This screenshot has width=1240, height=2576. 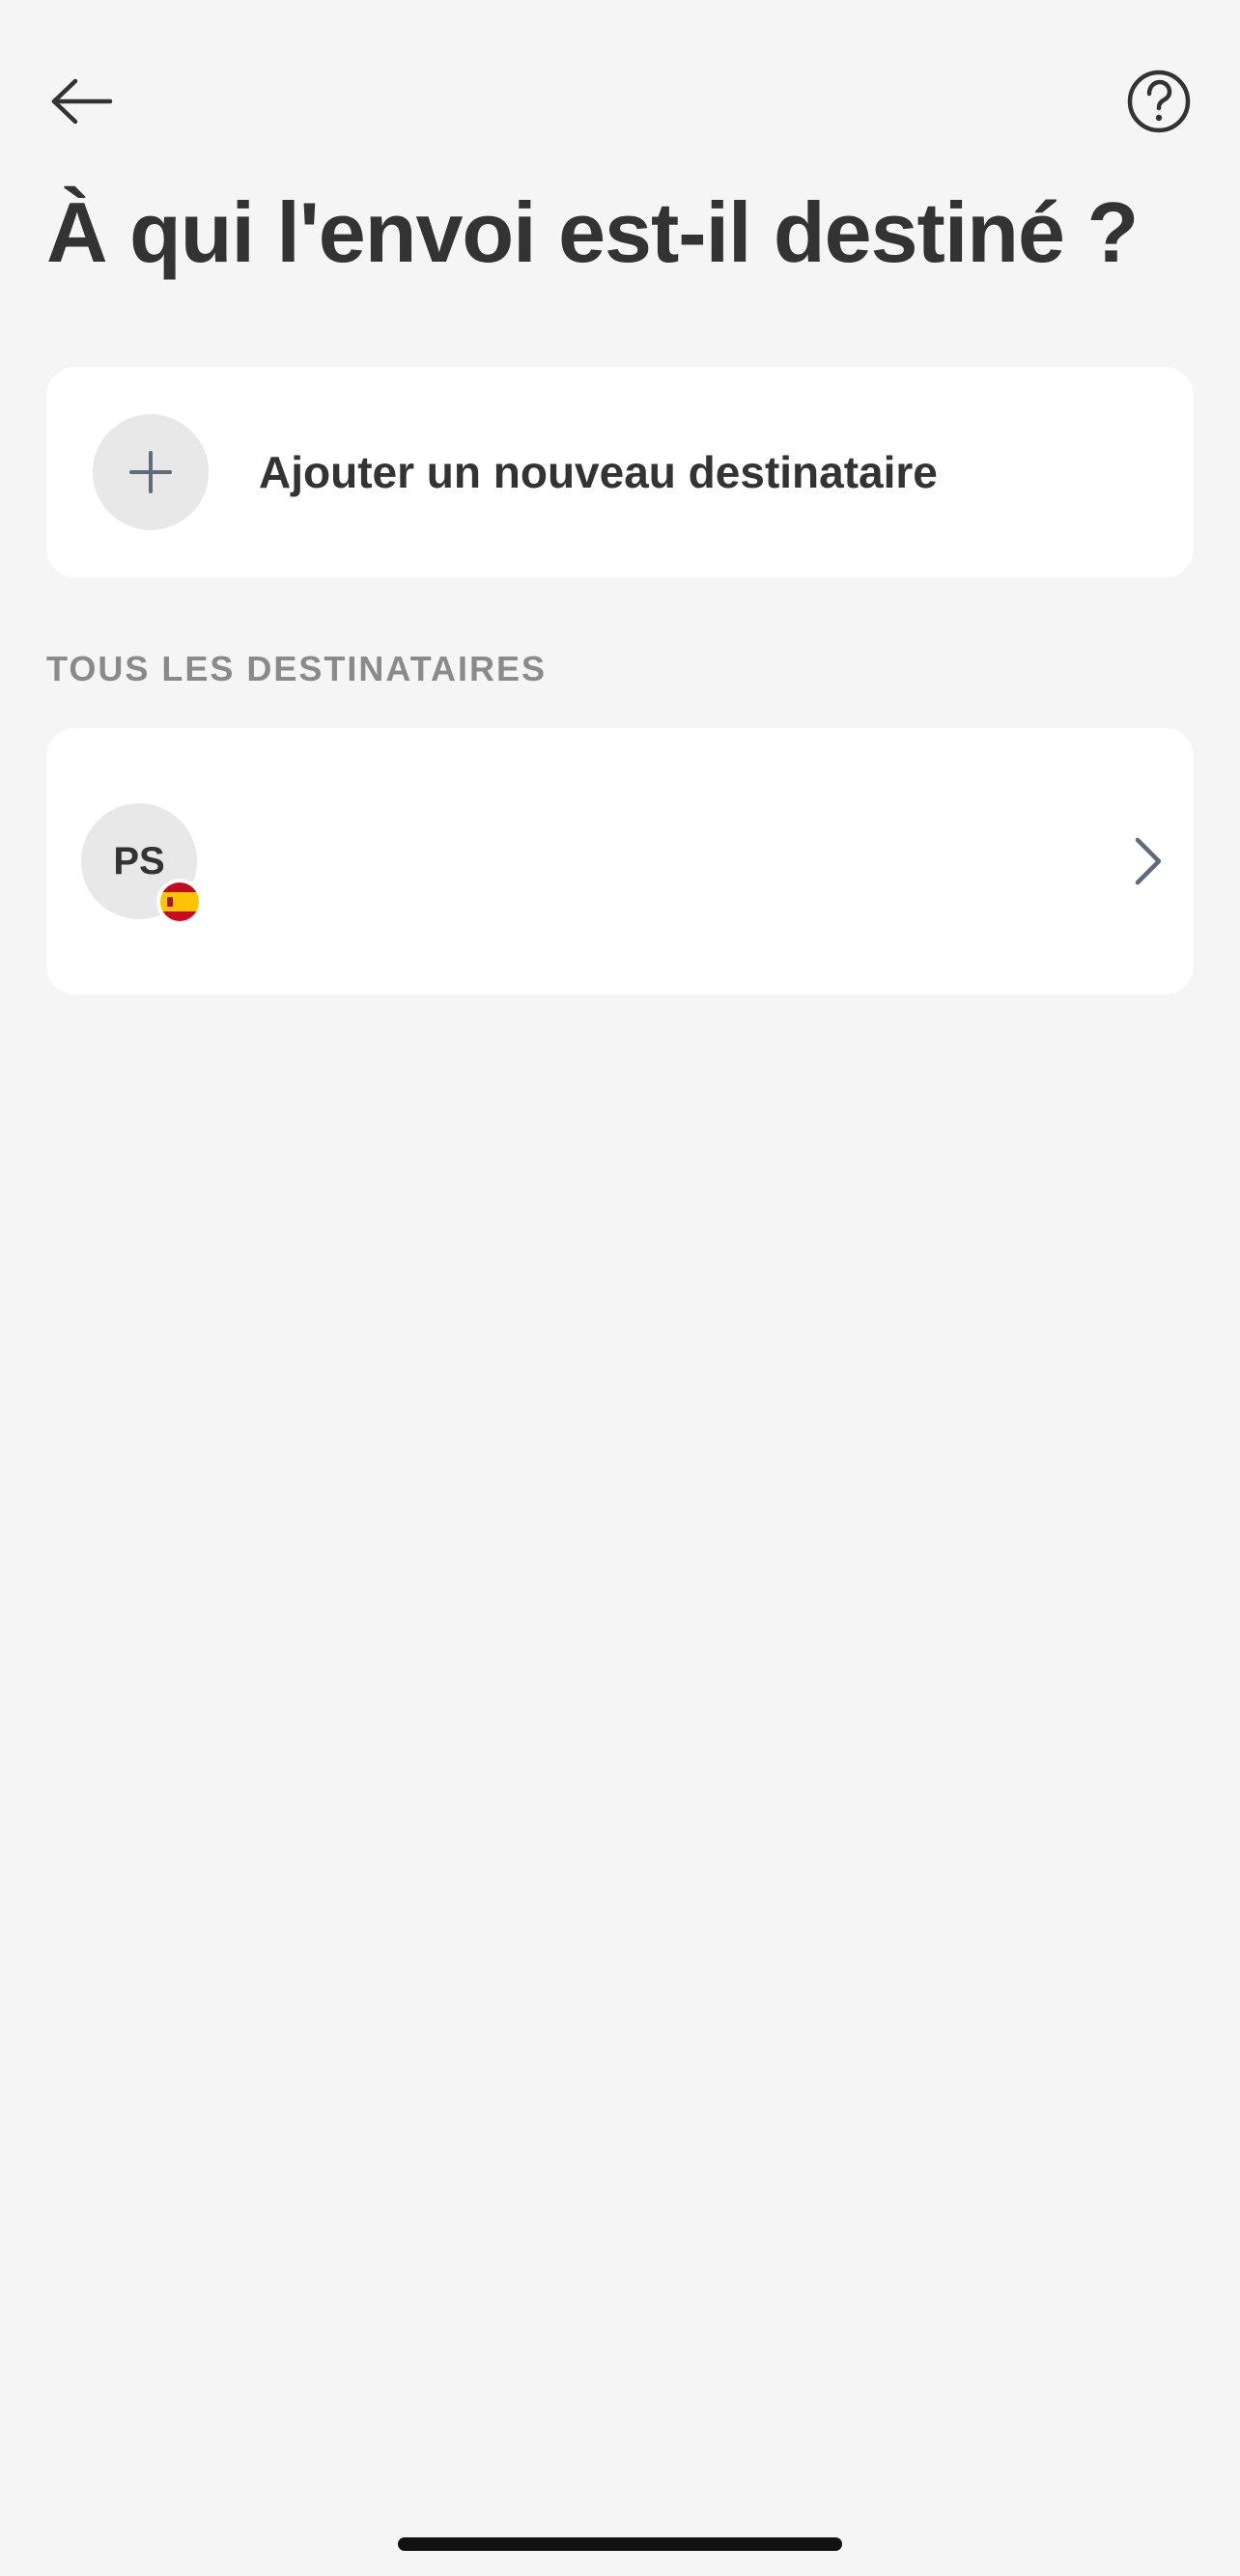 What do you see at coordinates (1147, 861) in the screenshot?
I see `chevron-right-icon` at bounding box center [1147, 861].